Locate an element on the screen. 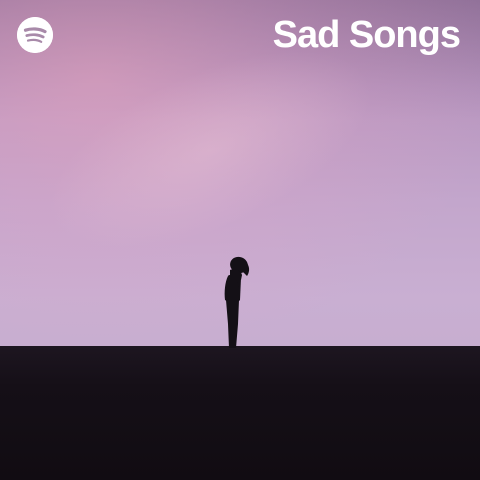 The height and width of the screenshot is (480, 480). playlist-title: Sad Songs is located at coordinates (366, 35).